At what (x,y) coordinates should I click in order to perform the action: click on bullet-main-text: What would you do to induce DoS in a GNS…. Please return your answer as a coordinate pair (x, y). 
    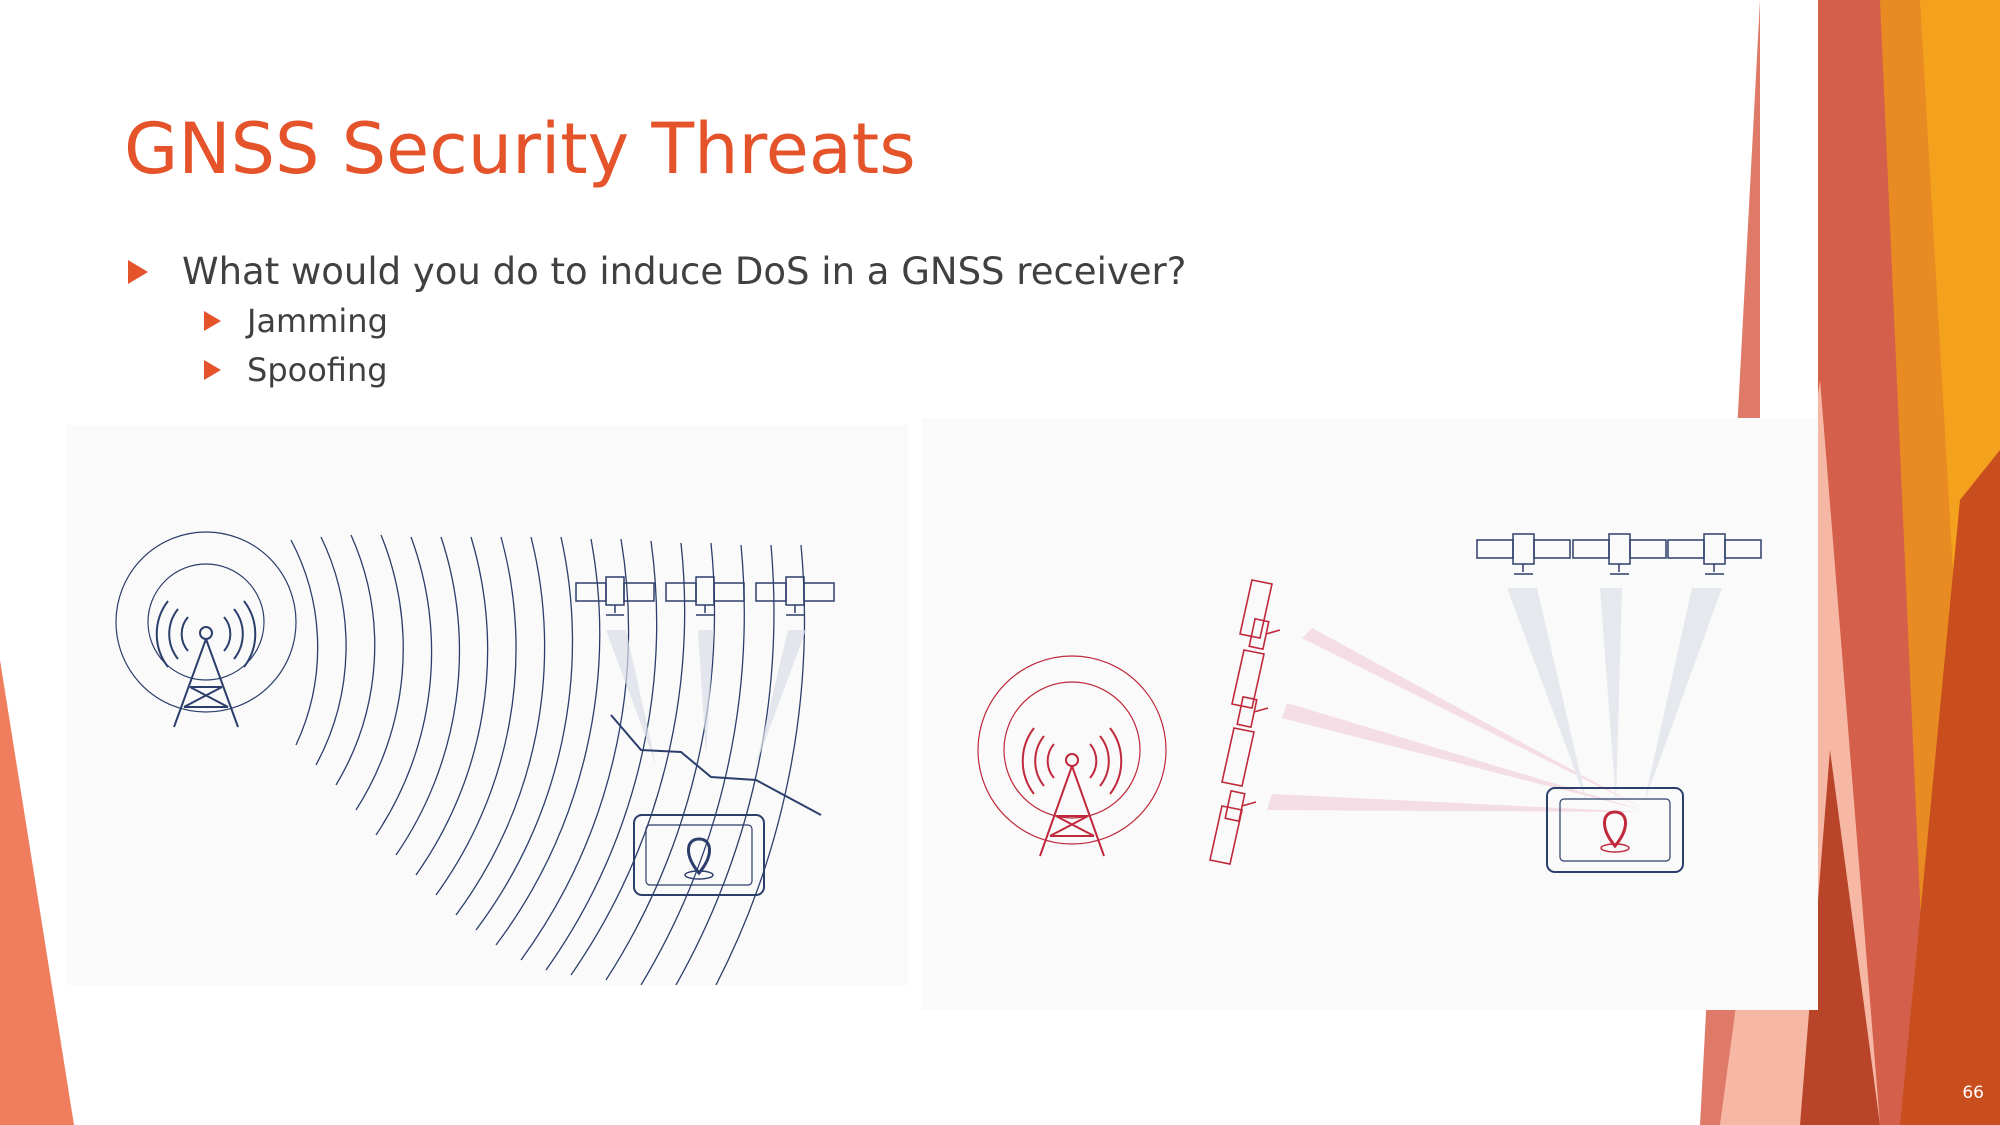
    Looking at the image, I should click on (684, 271).